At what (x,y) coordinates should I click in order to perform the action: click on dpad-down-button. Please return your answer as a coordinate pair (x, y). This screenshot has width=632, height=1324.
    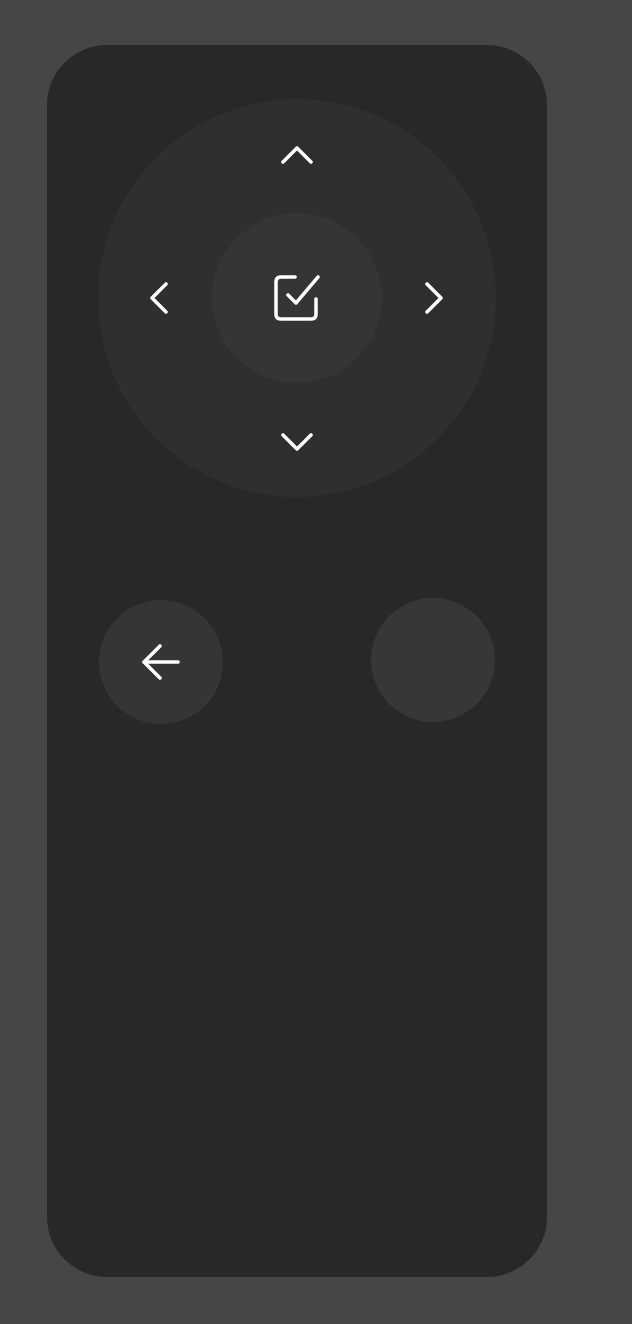
    Looking at the image, I should click on (297, 441).